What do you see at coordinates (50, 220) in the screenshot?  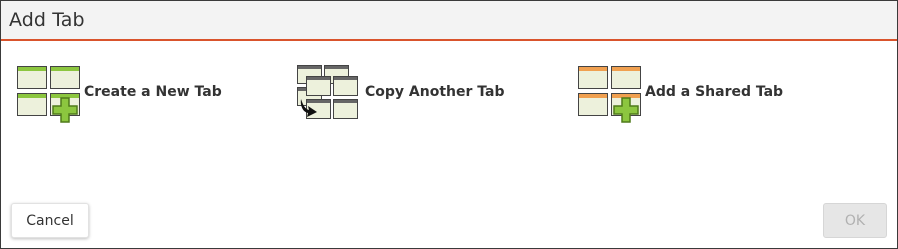 I see `cancel-button: Cancel` at bounding box center [50, 220].